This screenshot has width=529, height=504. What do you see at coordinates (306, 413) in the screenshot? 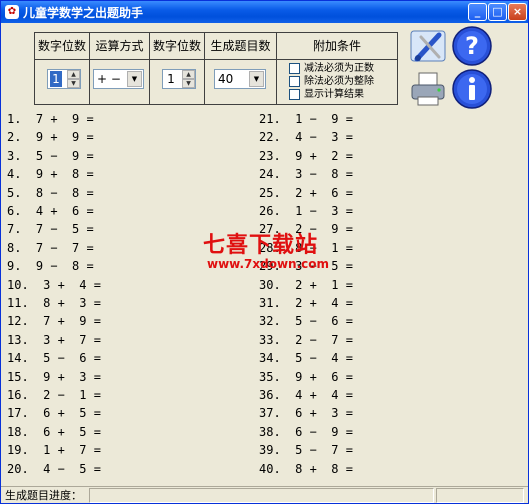
I see `problem-item: 37. 6 + 3 =` at bounding box center [306, 413].